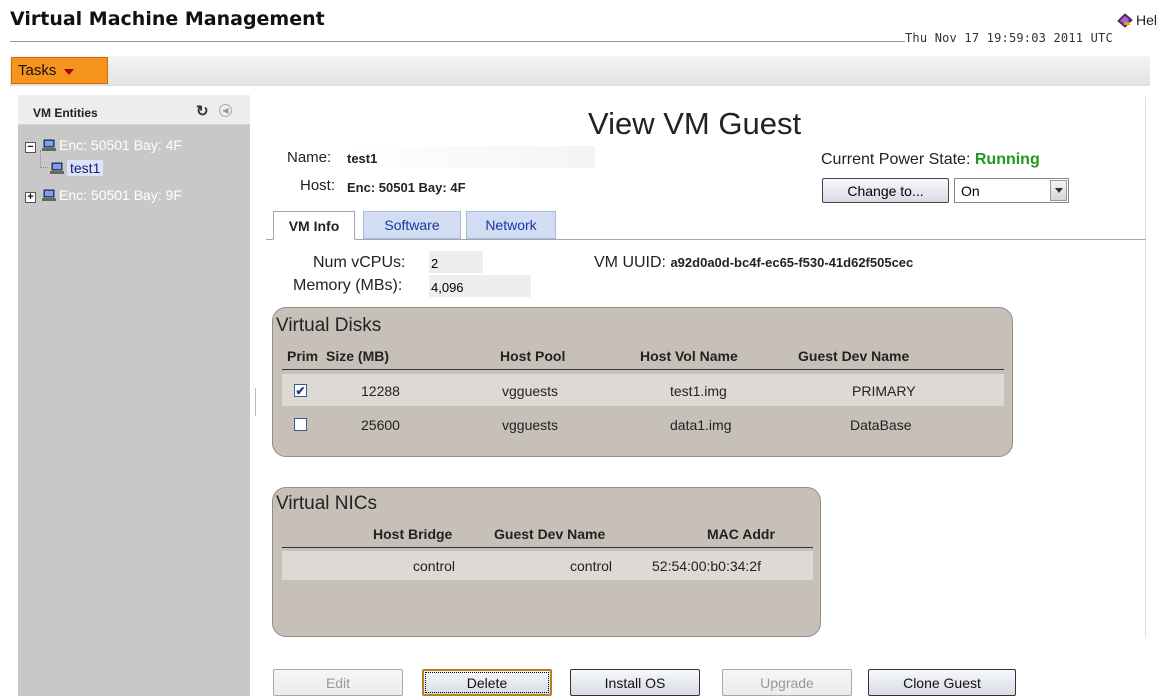 This screenshot has height=696, width=1158. What do you see at coordinates (338, 682) in the screenshot?
I see `edit-button: Edit` at bounding box center [338, 682].